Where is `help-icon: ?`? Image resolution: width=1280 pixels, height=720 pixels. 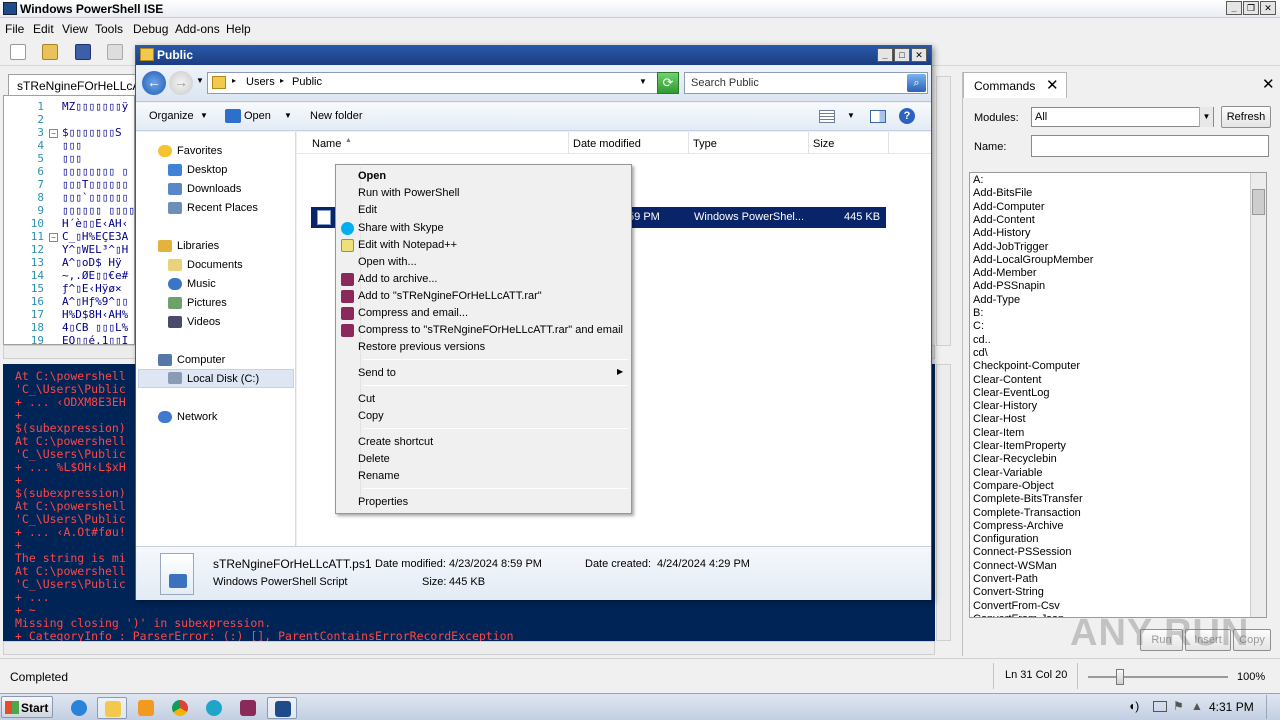
help-icon: ? is located at coordinates (907, 116).